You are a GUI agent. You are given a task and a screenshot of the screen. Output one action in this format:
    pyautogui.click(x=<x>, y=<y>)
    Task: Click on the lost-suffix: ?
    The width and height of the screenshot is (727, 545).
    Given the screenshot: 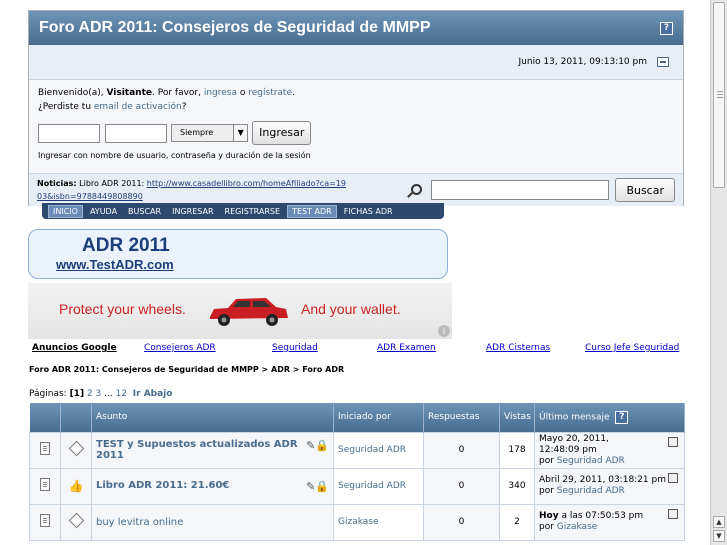 What is the action you would take?
    pyautogui.click(x=184, y=107)
    